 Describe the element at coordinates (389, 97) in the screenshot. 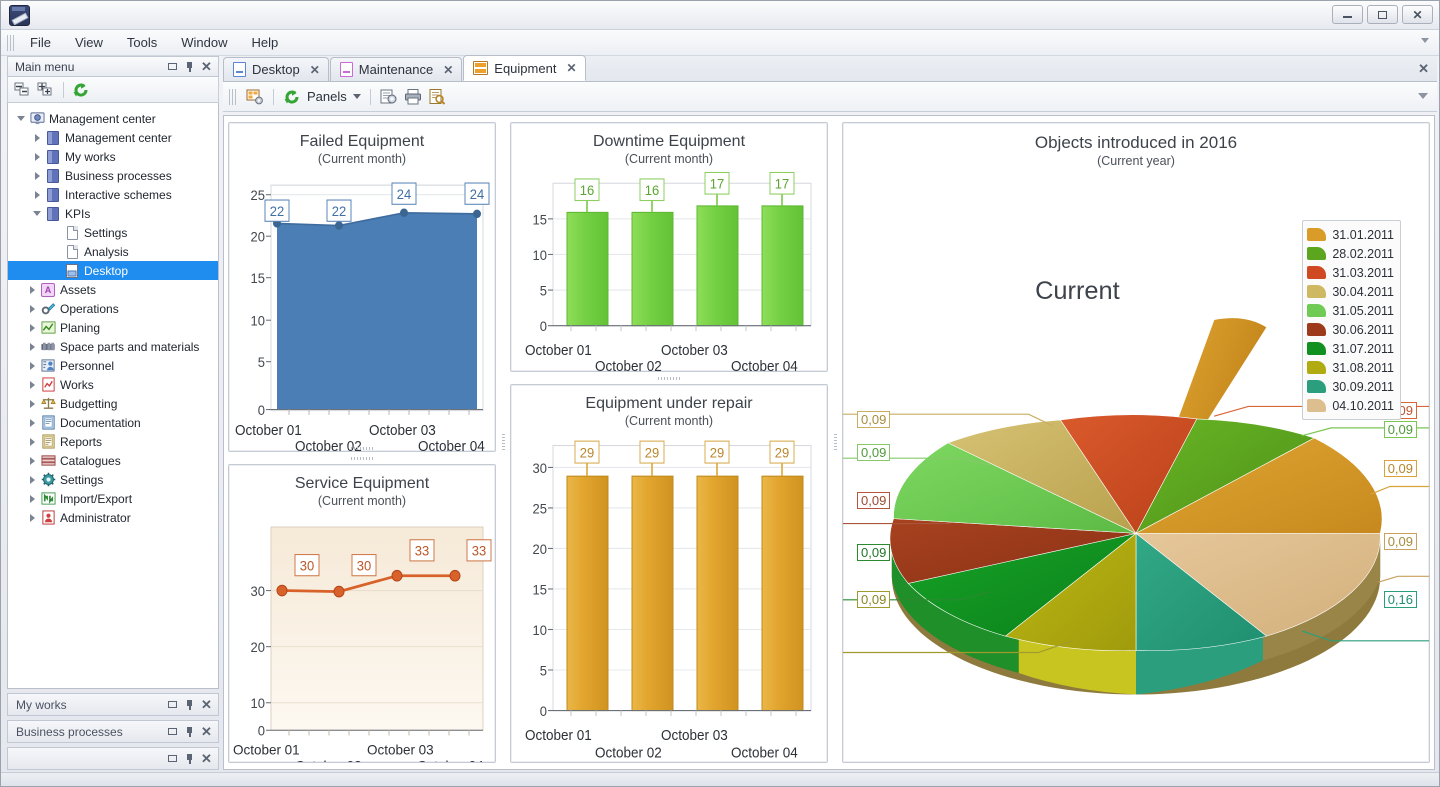

I see `print-preview-icon` at that location.